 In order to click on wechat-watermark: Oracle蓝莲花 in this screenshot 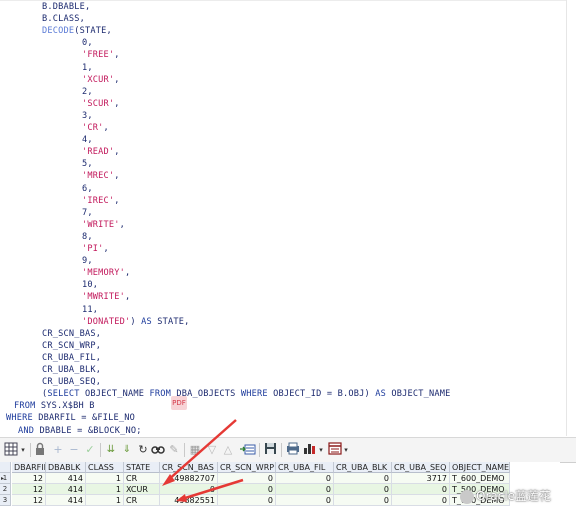, I will do `click(518, 497)`.